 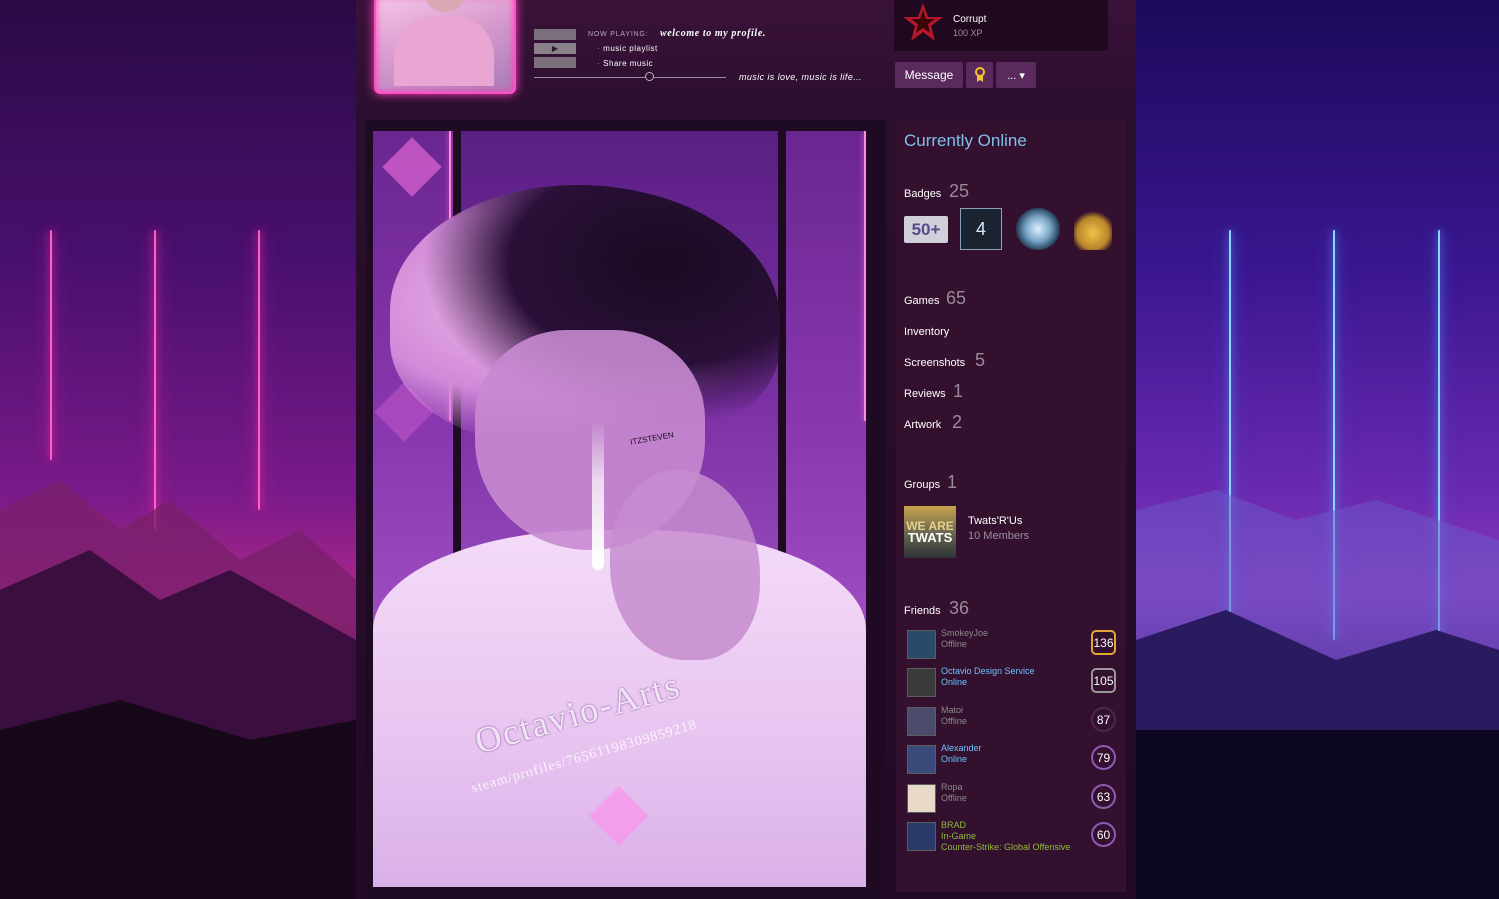 What do you see at coordinates (625, 63) in the screenshot?
I see `share-music-link: · Share music` at bounding box center [625, 63].